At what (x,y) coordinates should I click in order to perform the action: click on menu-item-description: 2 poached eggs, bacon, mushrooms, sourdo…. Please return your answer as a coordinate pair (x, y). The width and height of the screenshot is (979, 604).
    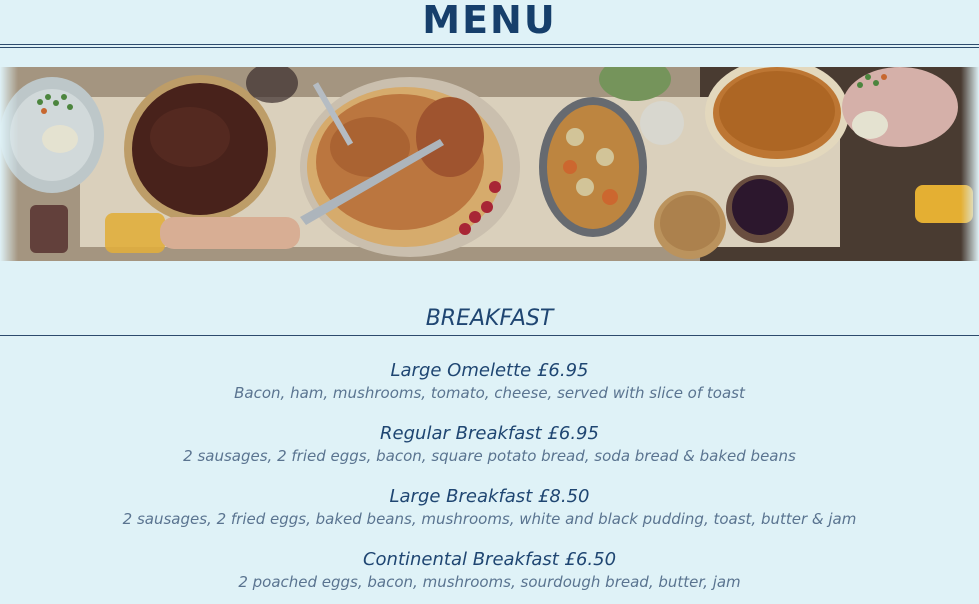
    Looking at the image, I should click on (489, 582).